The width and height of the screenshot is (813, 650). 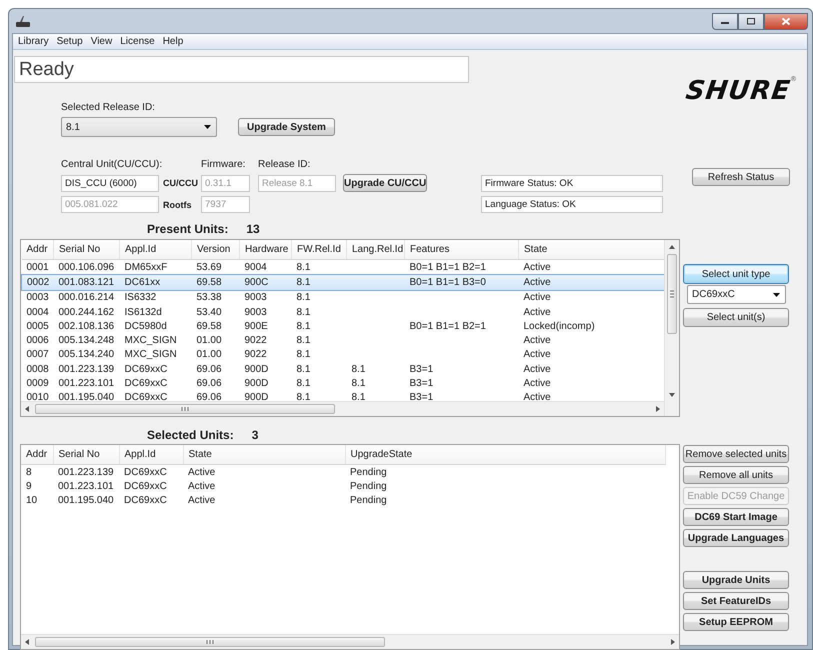 I want to click on select-unit-type-button: Select unit type, so click(x=736, y=274).